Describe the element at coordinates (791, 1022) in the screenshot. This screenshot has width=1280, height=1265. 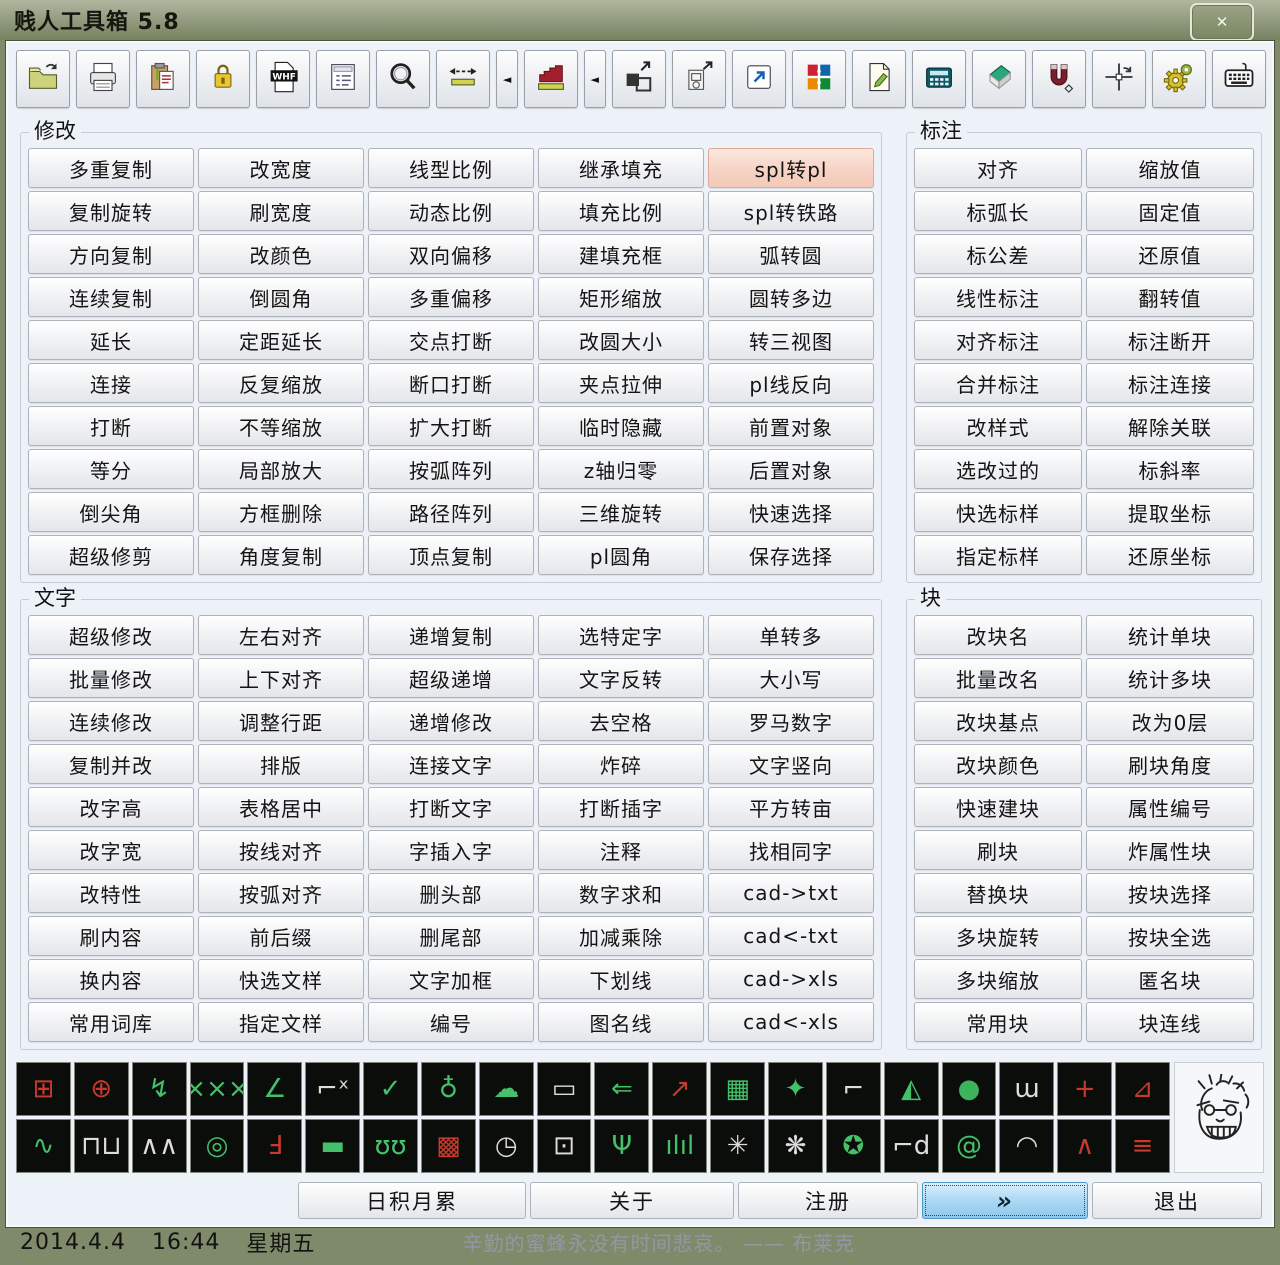
I see `tool-button: cad<-xls` at that location.